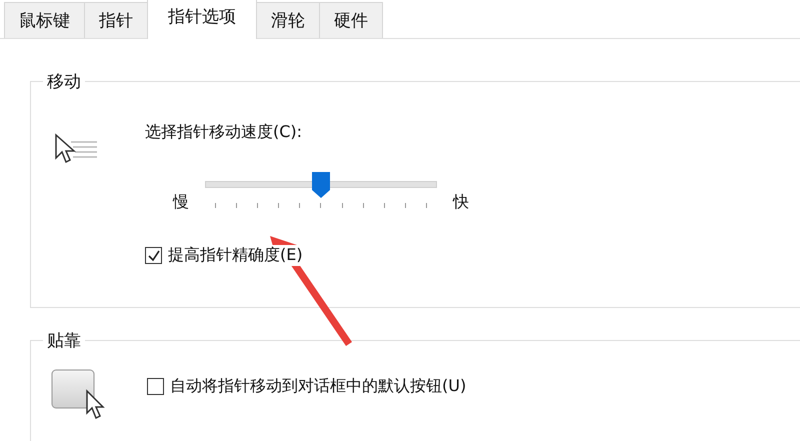 The image size is (800, 441). What do you see at coordinates (224, 132) in the screenshot?
I see `speed-label: 选择指针移动速度(C):` at bounding box center [224, 132].